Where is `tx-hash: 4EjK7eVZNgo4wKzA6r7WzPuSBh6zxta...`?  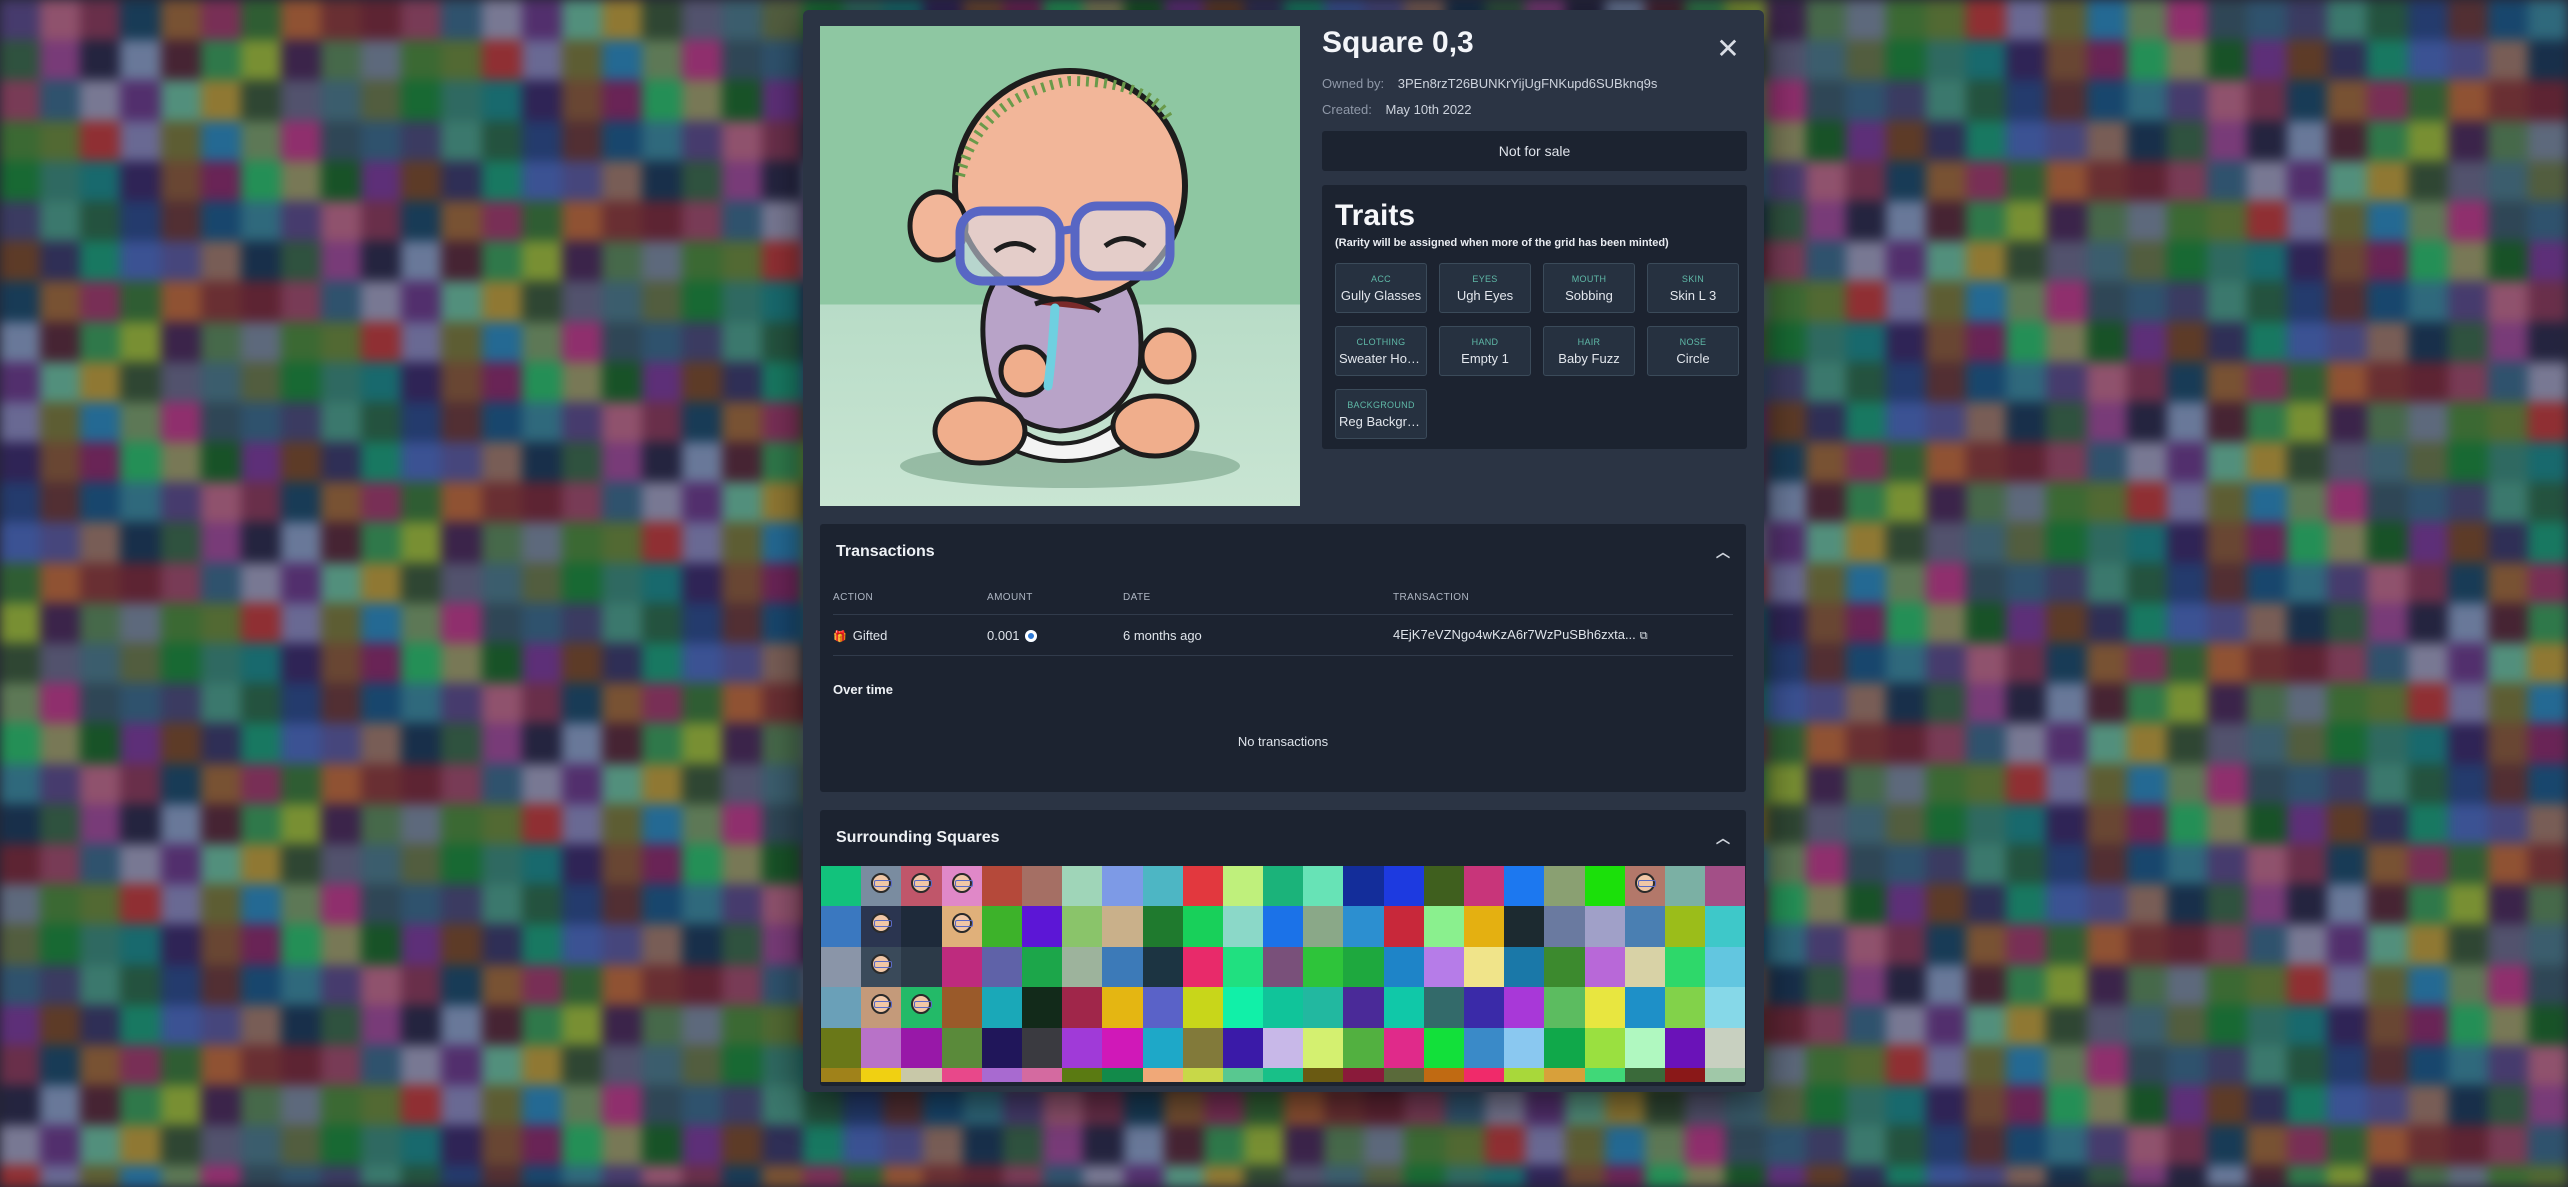 tx-hash: 4EjK7eVZNgo4wKzA6r7WzPuSBh6zxta... is located at coordinates (1514, 634).